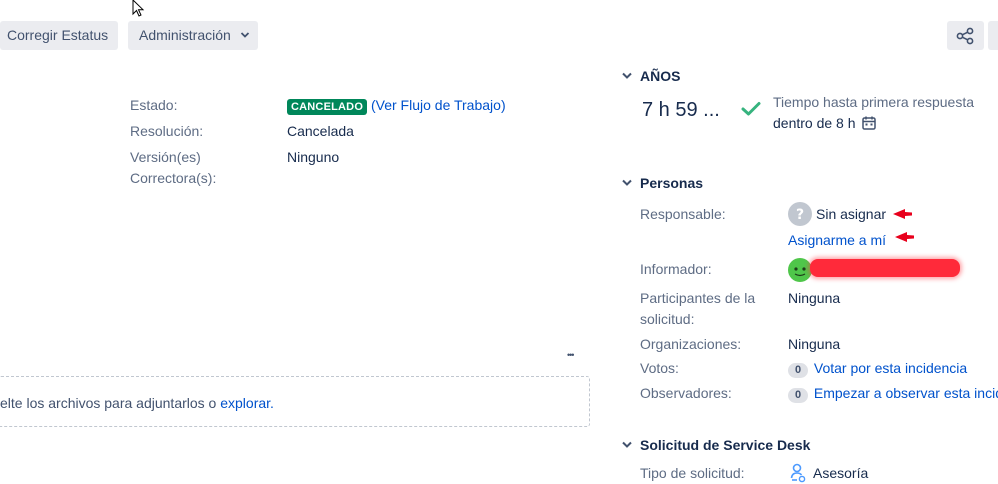 This screenshot has height=484, width=998. Describe the element at coordinates (993, 35) in the screenshot. I see `more-toolbar-button` at that location.